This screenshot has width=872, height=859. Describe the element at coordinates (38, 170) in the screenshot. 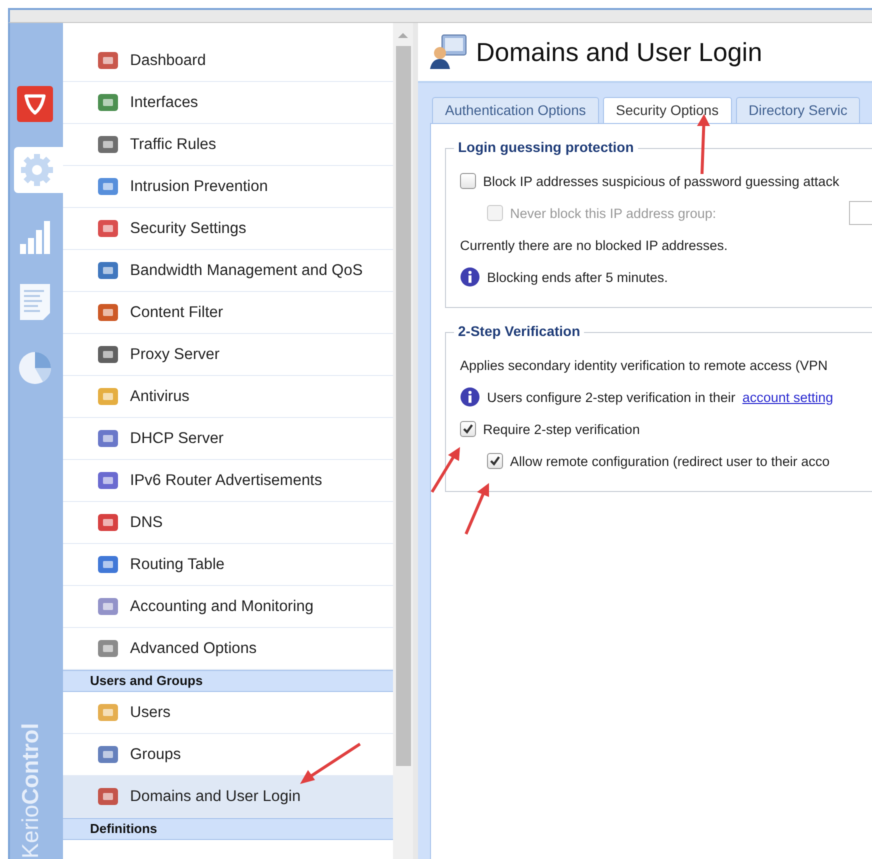

I see `settings-tab` at that location.